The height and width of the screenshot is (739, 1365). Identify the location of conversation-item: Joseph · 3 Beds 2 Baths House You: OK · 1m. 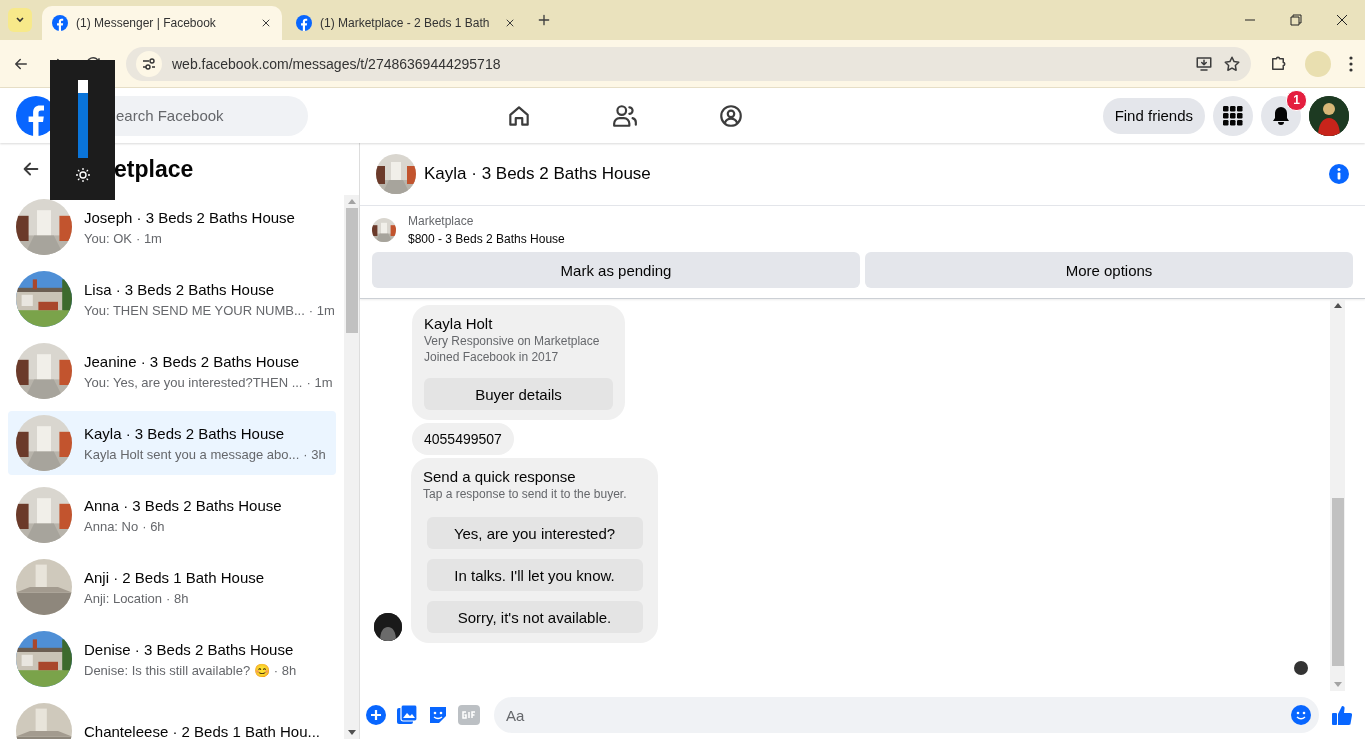
(172, 227).